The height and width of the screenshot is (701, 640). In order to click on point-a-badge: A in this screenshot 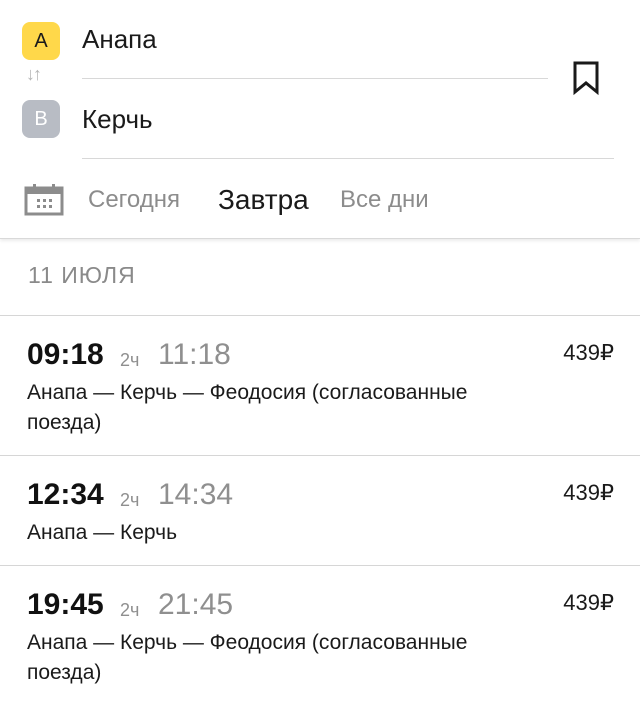, I will do `click(41, 41)`.